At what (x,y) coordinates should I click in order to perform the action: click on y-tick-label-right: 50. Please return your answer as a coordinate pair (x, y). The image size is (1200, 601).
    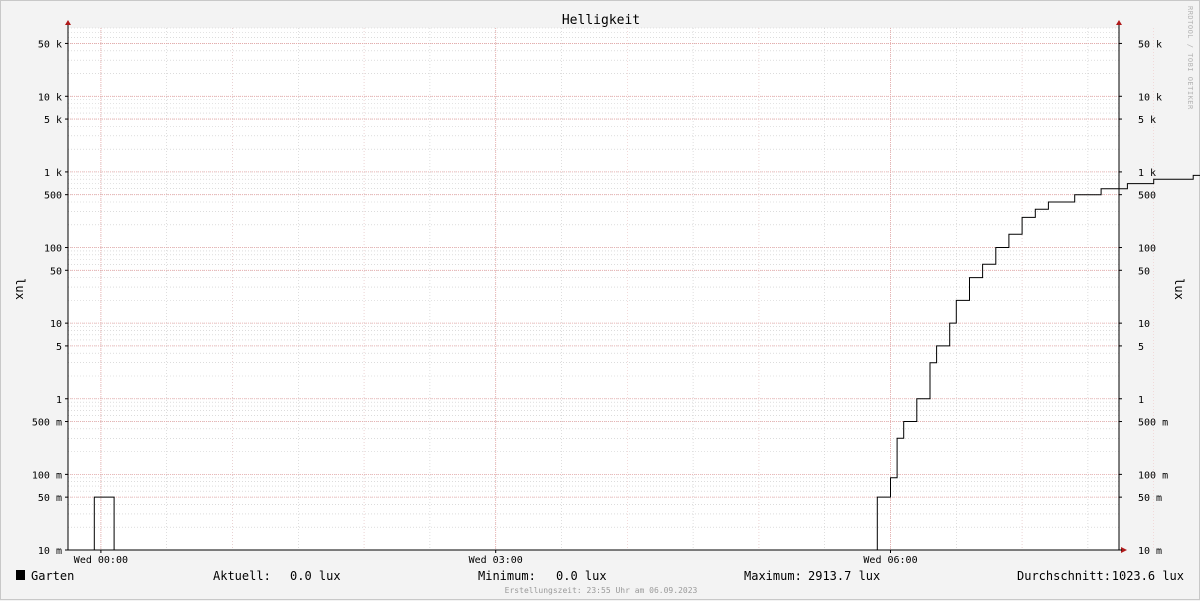
    Looking at the image, I should click on (1144, 271).